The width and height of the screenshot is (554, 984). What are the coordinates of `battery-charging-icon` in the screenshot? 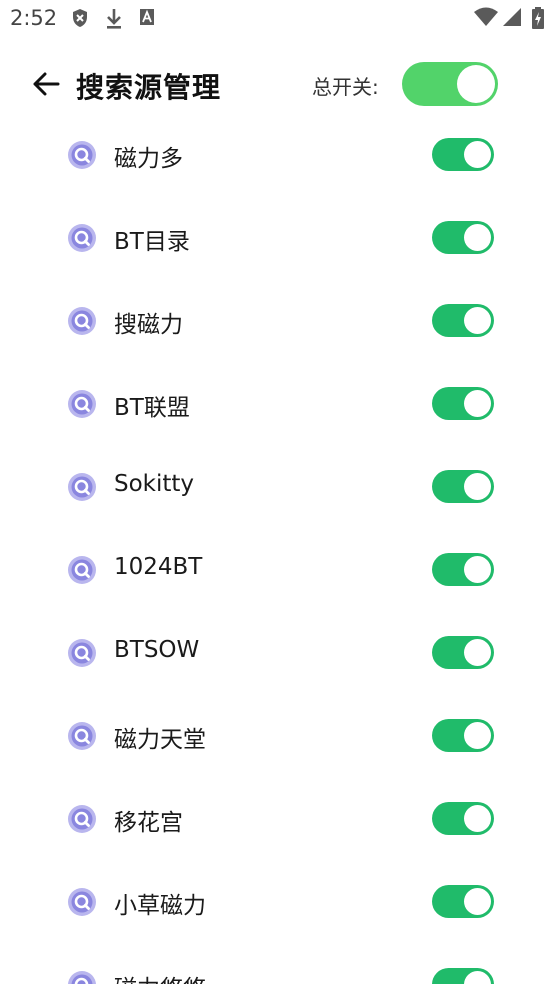 It's located at (538, 18).